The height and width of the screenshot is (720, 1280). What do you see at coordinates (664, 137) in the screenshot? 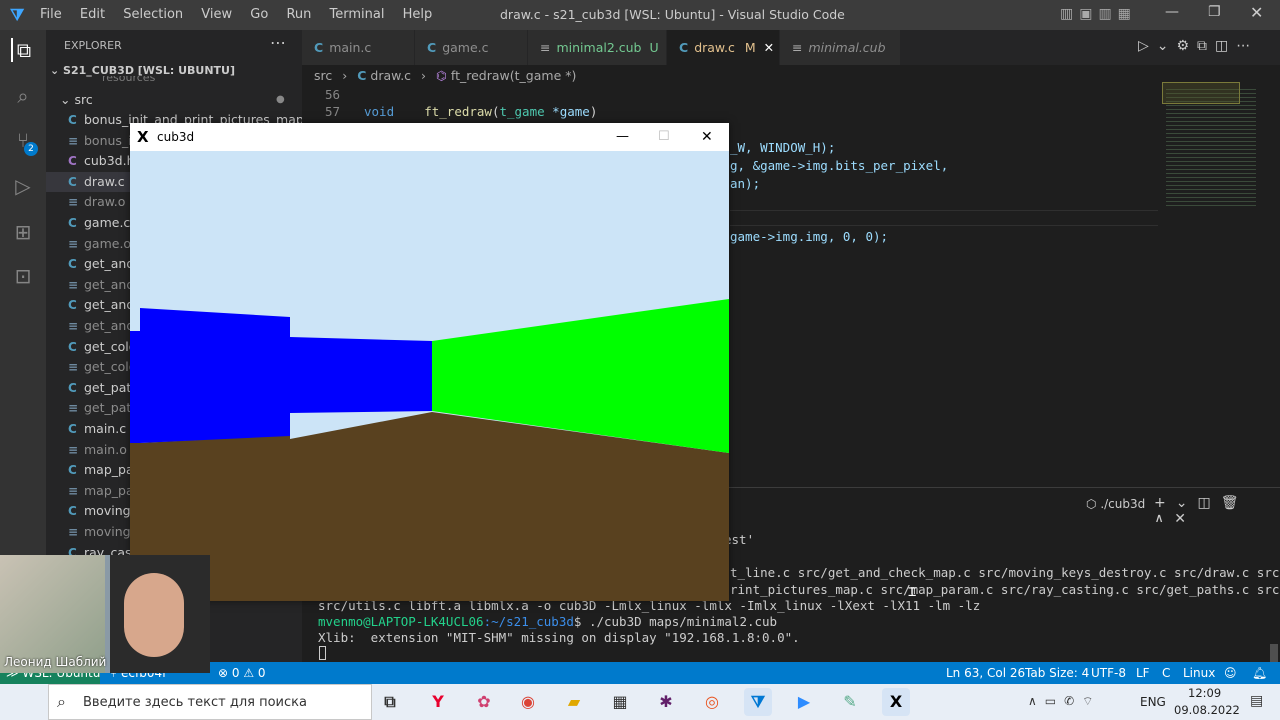
I see `cub3d-maximize-button: ☐` at bounding box center [664, 137].